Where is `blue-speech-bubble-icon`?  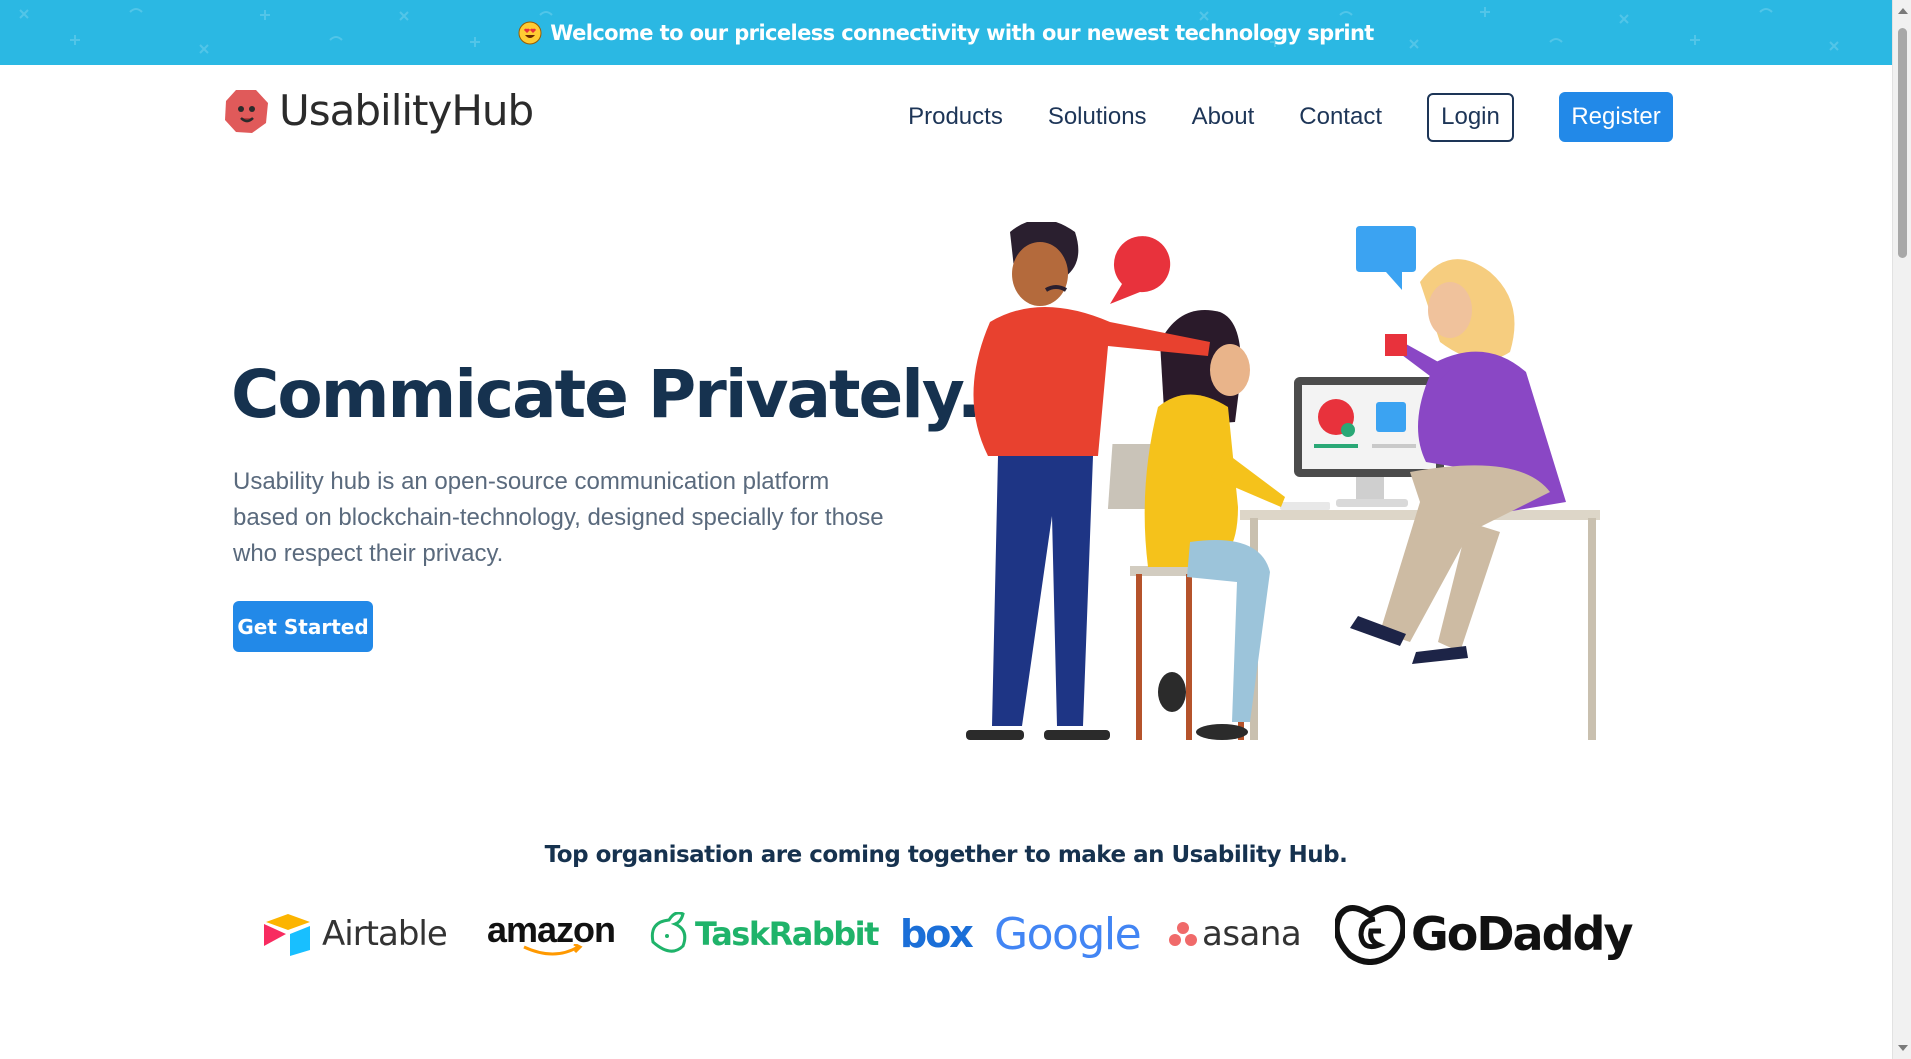
blue-speech-bubble-icon is located at coordinates (1386, 258).